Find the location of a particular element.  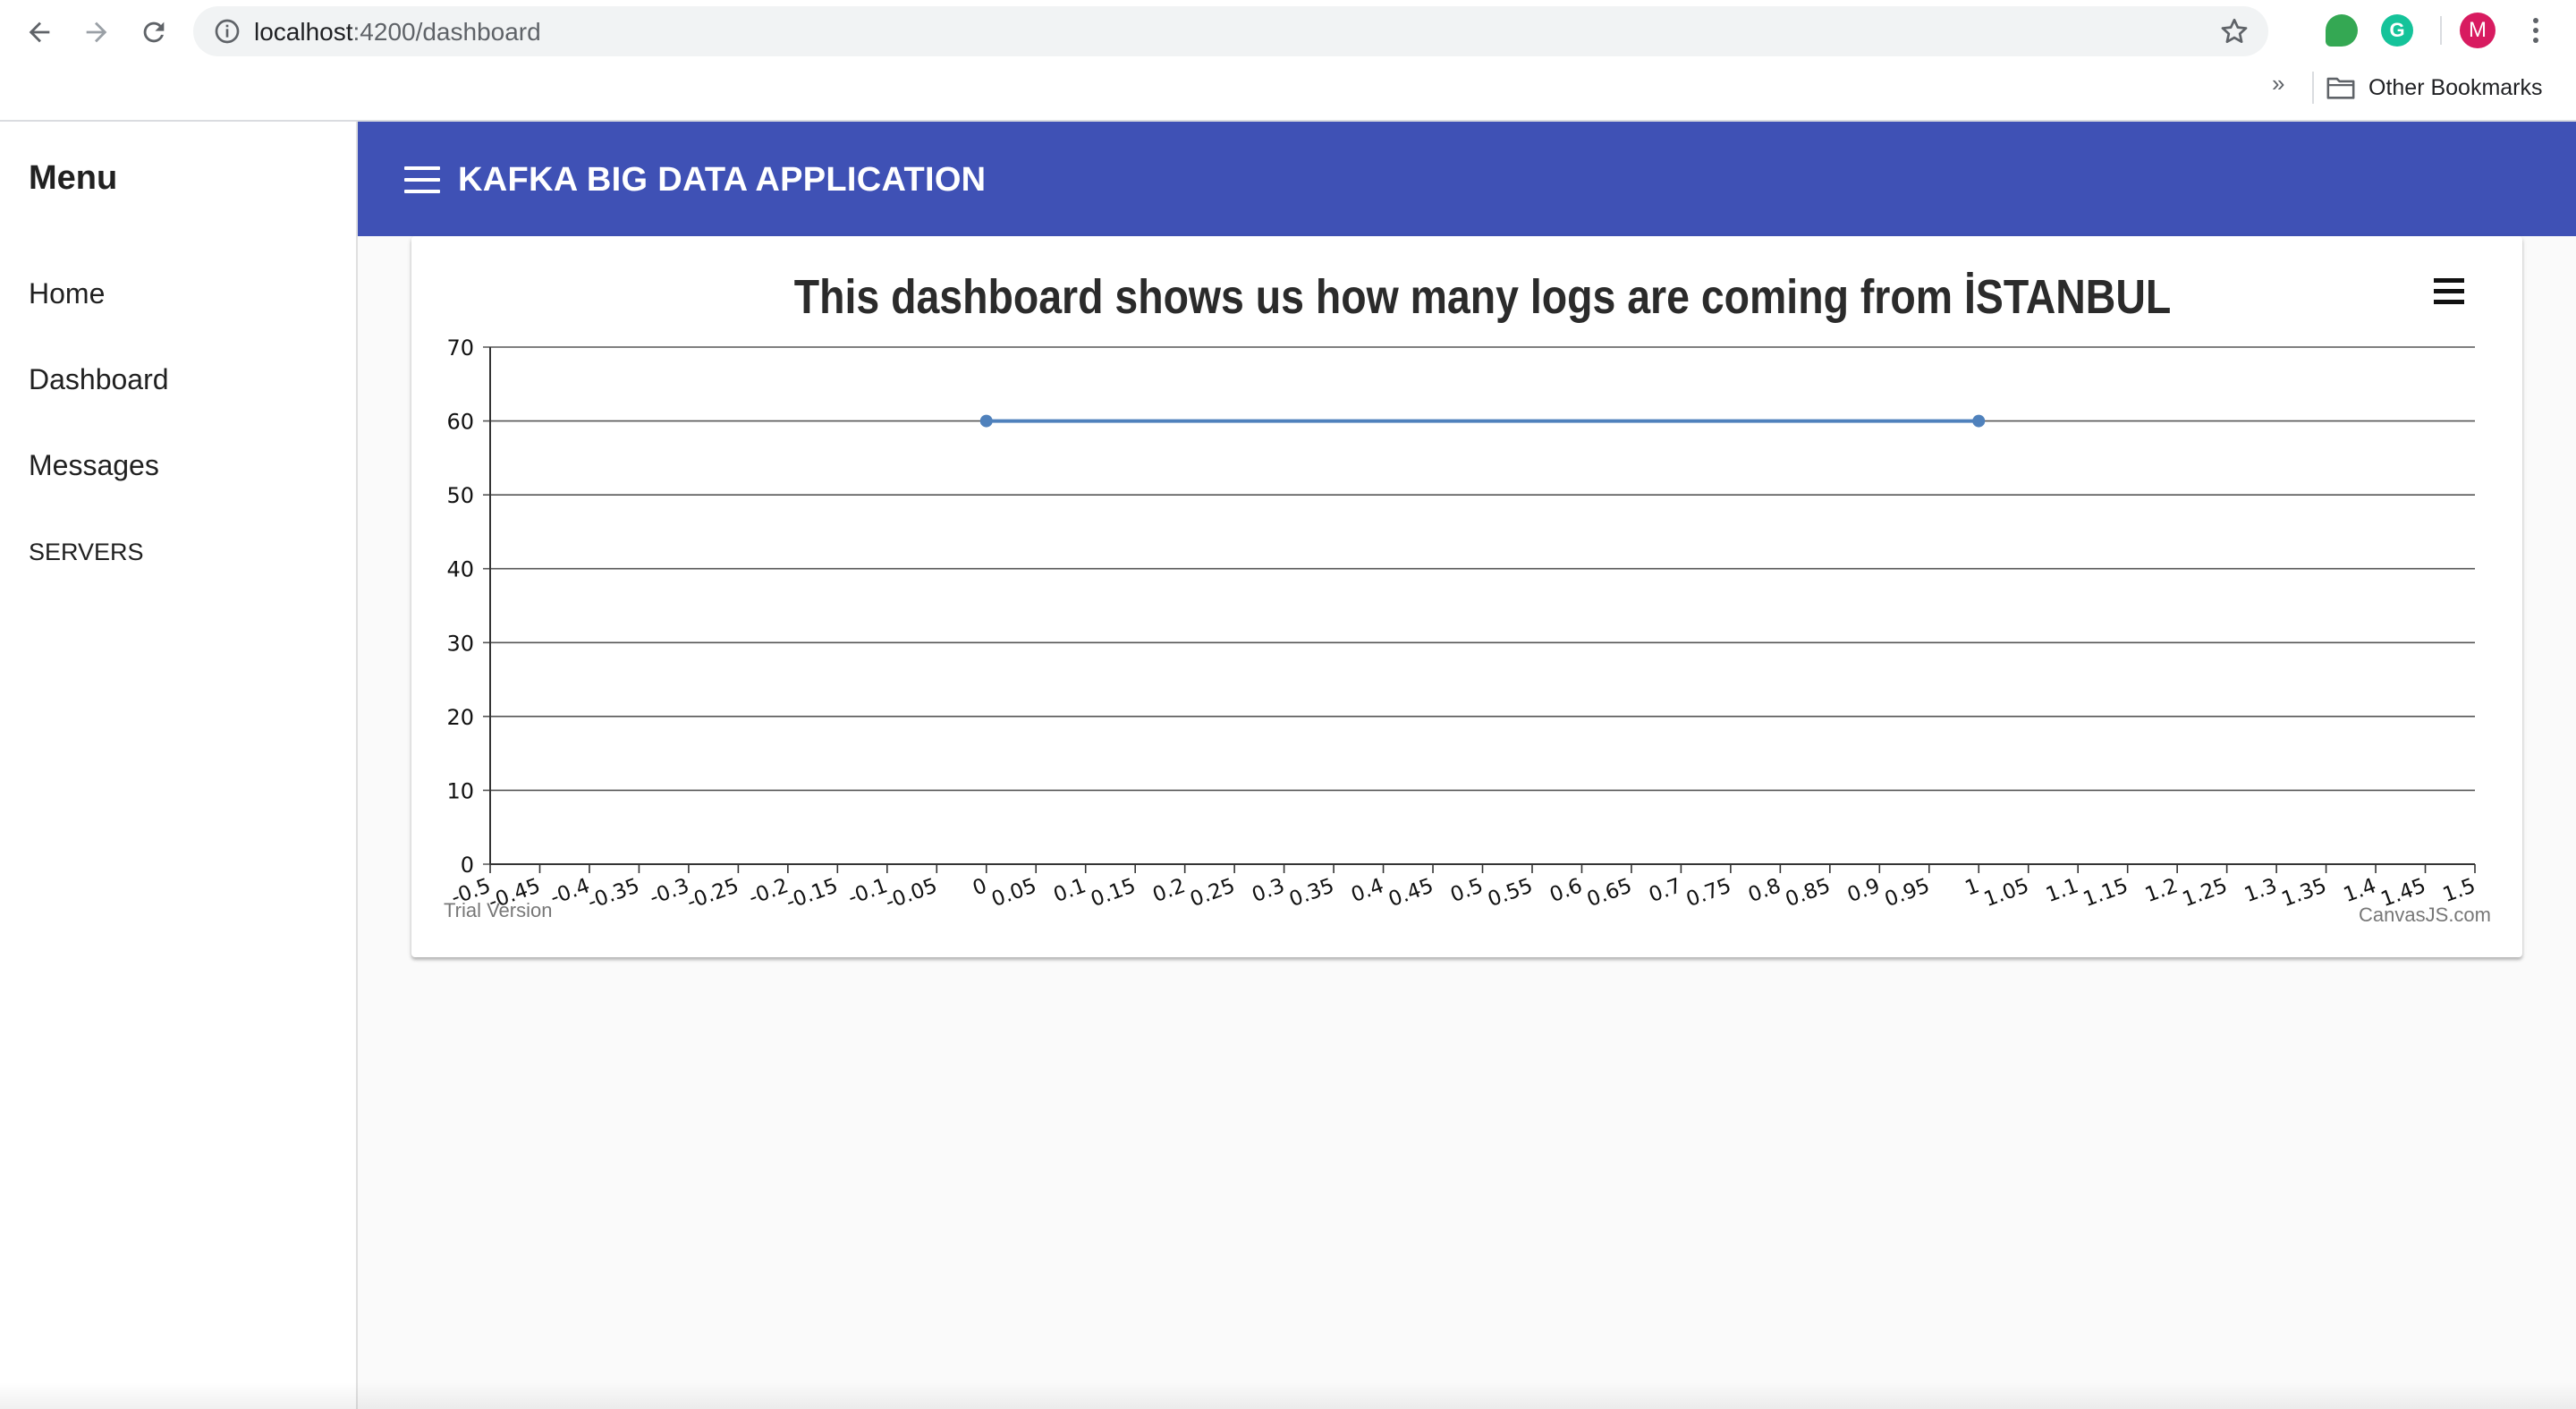

arrow-right-icon is located at coordinates (96, 32).